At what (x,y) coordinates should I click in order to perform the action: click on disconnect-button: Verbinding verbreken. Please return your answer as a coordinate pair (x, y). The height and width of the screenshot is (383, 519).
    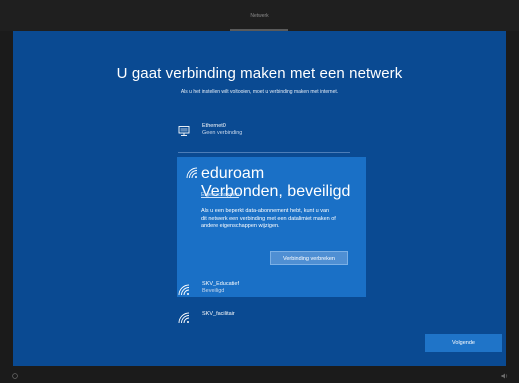
    Looking at the image, I should click on (309, 258).